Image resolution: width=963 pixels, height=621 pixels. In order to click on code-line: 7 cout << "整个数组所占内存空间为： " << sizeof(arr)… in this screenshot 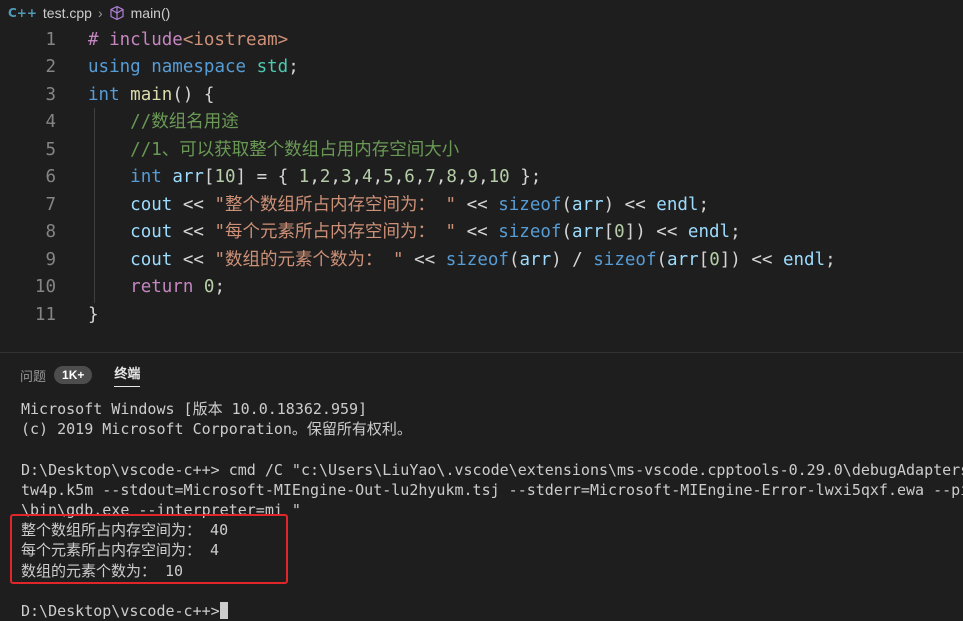, I will do `click(481, 206)`.